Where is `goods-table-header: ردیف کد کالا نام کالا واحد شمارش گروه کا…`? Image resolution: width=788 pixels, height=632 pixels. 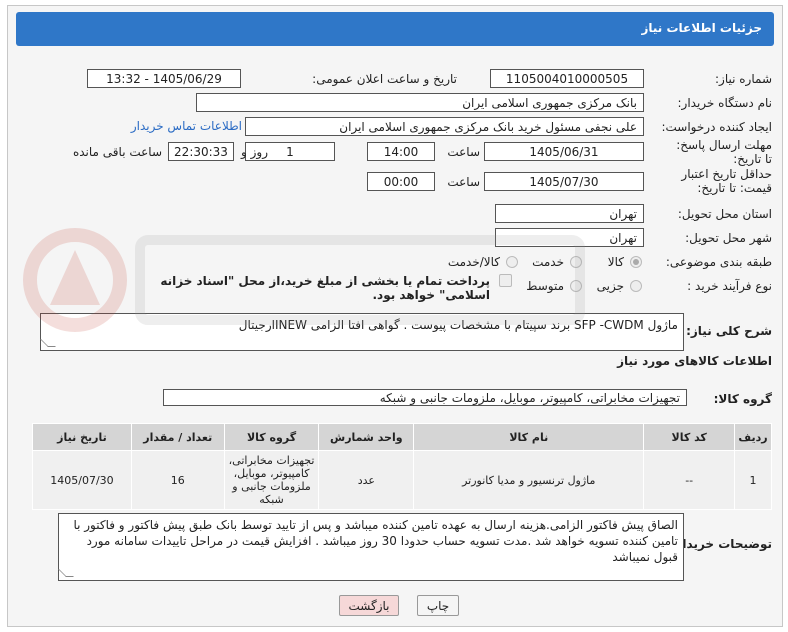
goods-table-header: ردیف کد کالا نام کالا واحد شمارش گروه کا… is located at coordinates (402, 437).